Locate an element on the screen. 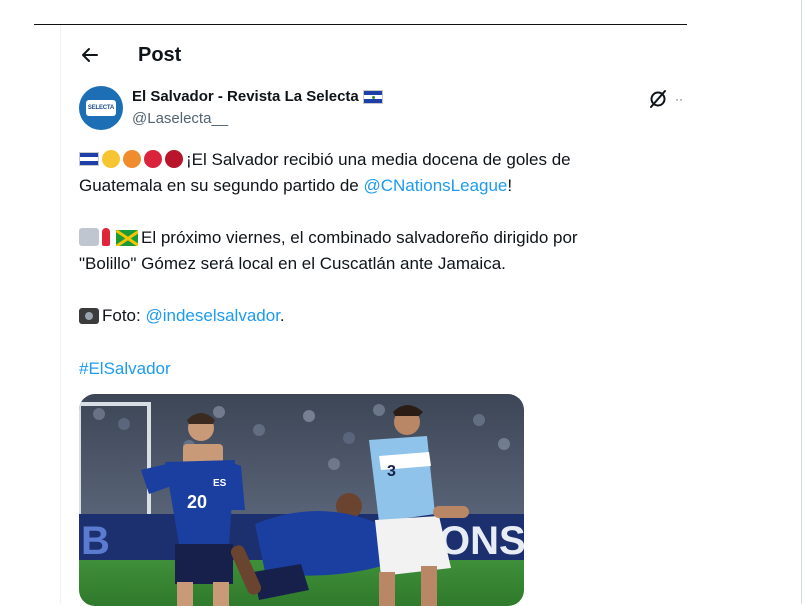 The image size is (805, 606). tweet-photo-credit: Foto: @indeselsalvador. is located at coordinates (182, 316).